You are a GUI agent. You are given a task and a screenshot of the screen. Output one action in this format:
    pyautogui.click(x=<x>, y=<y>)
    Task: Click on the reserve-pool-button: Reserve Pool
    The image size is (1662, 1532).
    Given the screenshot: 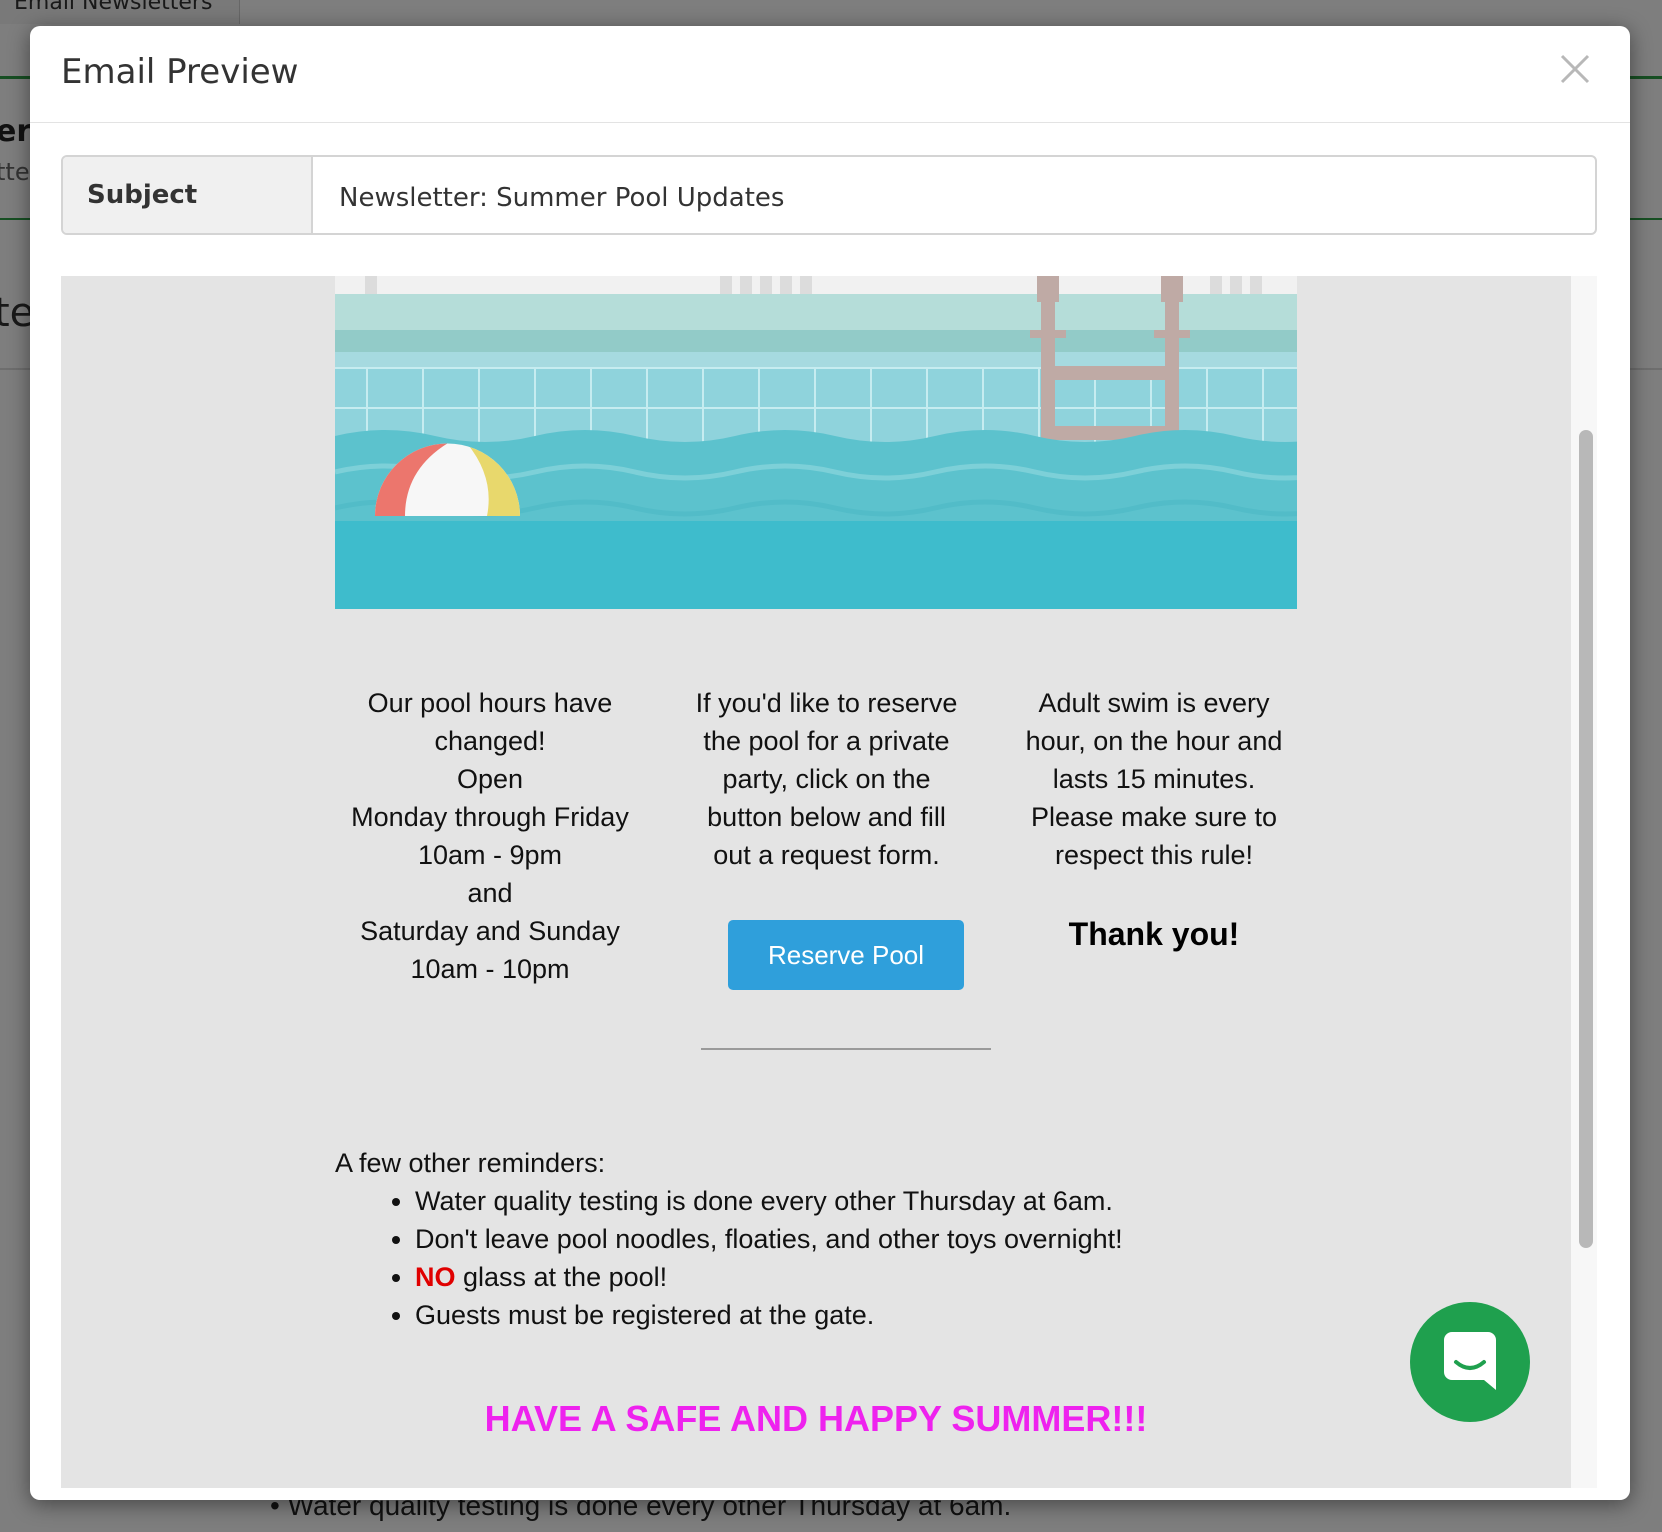 What is the action you would take?
    pyautogui.click(x=846, y=955)
    